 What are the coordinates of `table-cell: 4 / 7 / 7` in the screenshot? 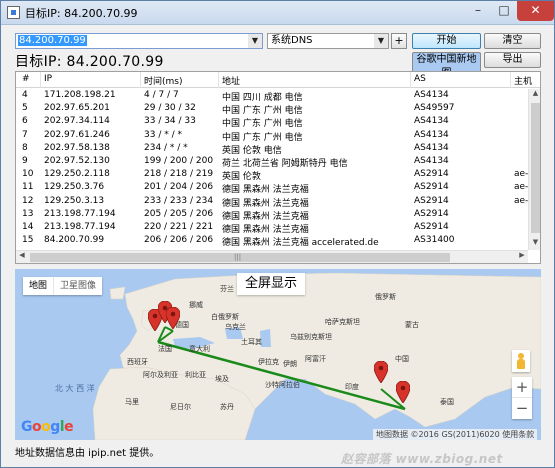 It's located at (161, 95).